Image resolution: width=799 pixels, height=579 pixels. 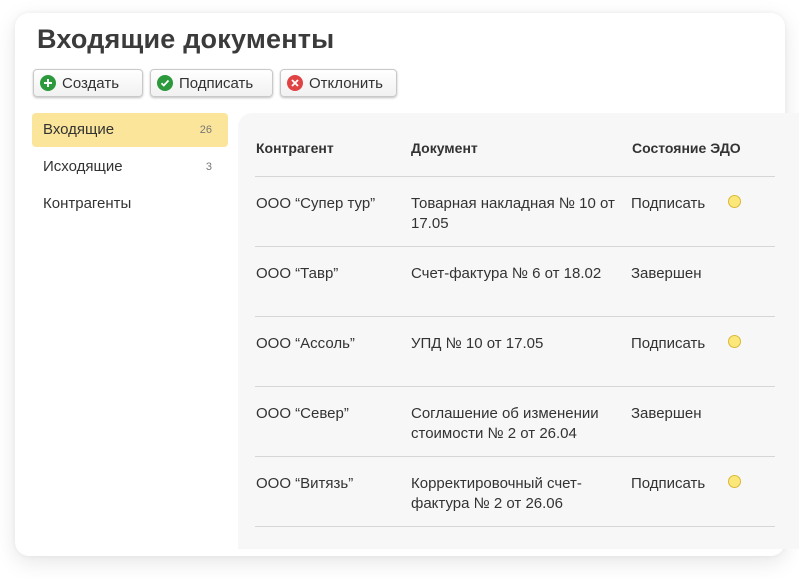 What do you see at coordinates (79, 129) in the screenshot?
I see `sidebar-item-label: Входящие` at bounding box center [79, 129].